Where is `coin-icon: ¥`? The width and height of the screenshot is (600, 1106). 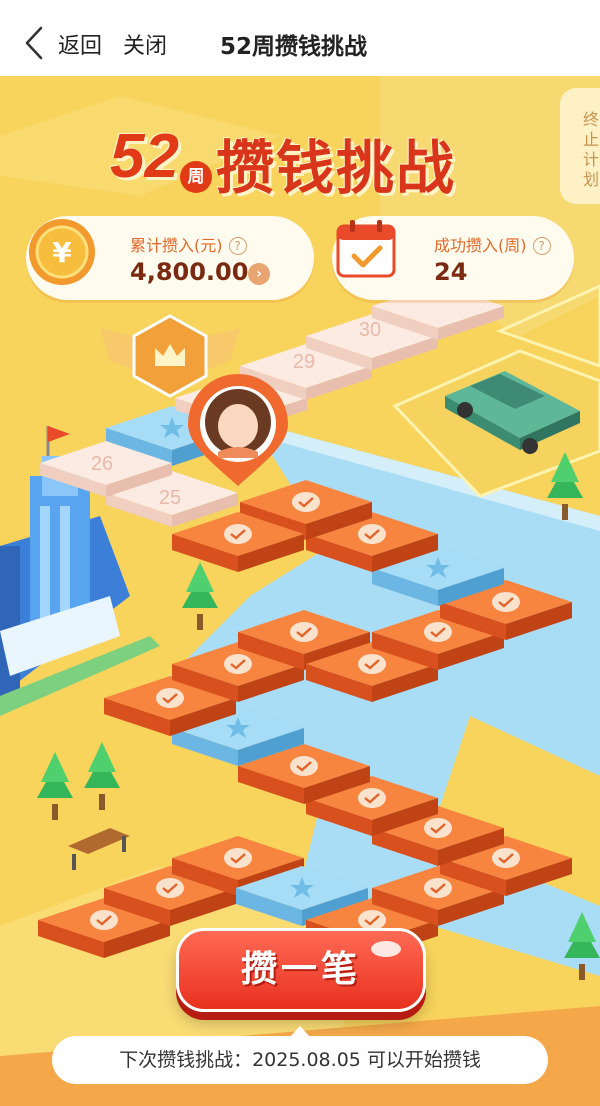
coin-icon: ¥ is located at coordinates (62, 252).